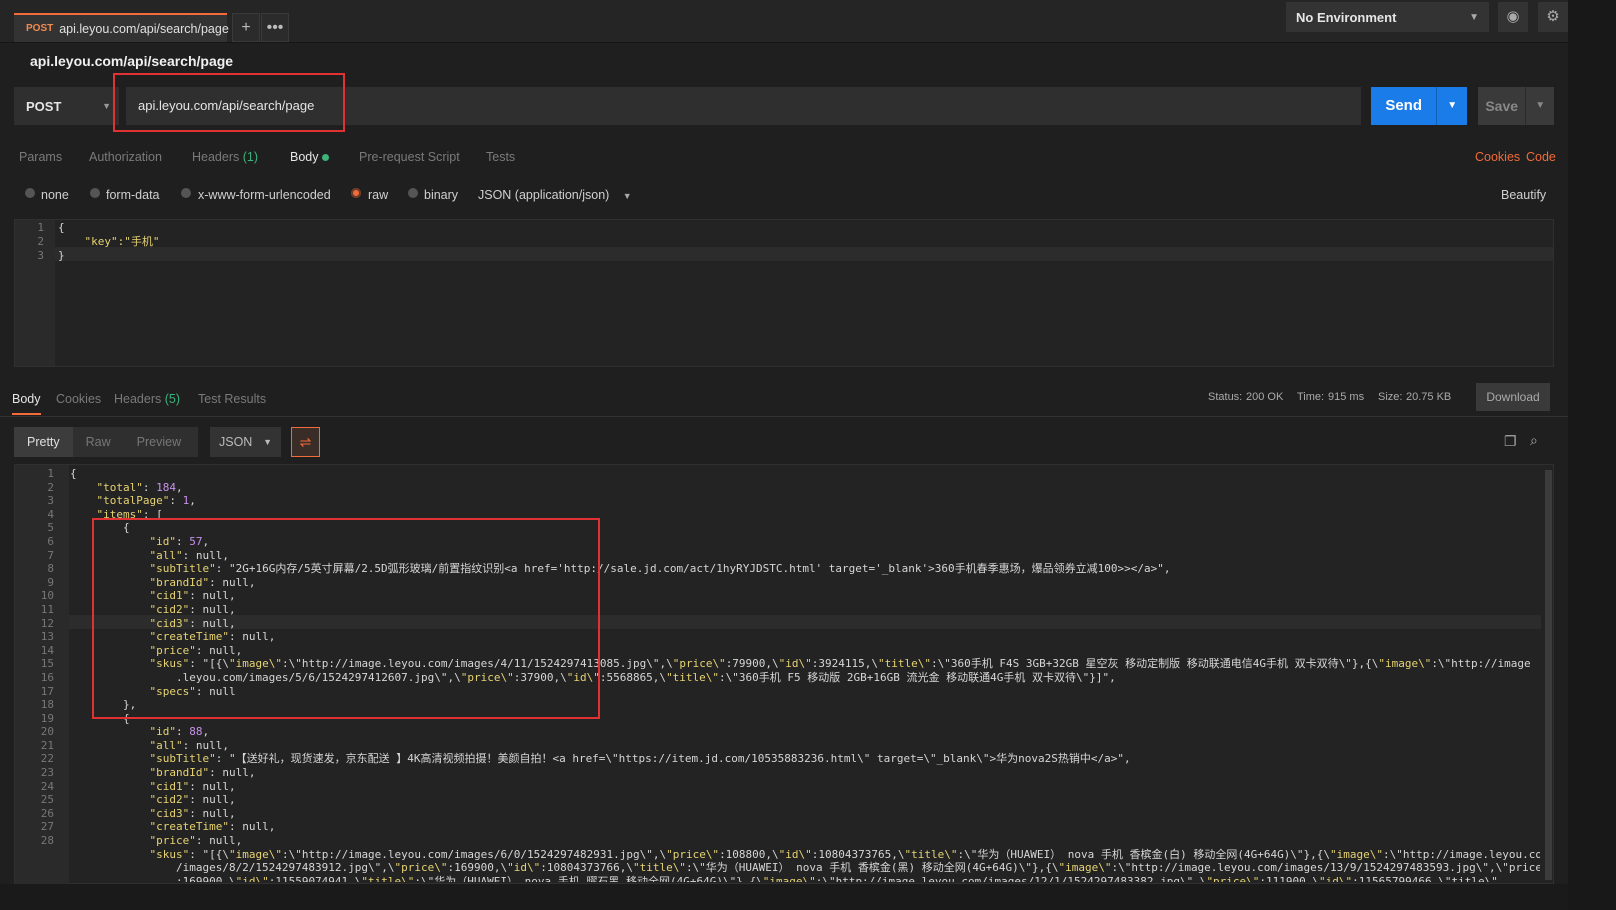 This screenshot has height=910, width=1616. Describe the element at coordinates (47, 637) in the screenshot. I see `line-number: 13` at that location.